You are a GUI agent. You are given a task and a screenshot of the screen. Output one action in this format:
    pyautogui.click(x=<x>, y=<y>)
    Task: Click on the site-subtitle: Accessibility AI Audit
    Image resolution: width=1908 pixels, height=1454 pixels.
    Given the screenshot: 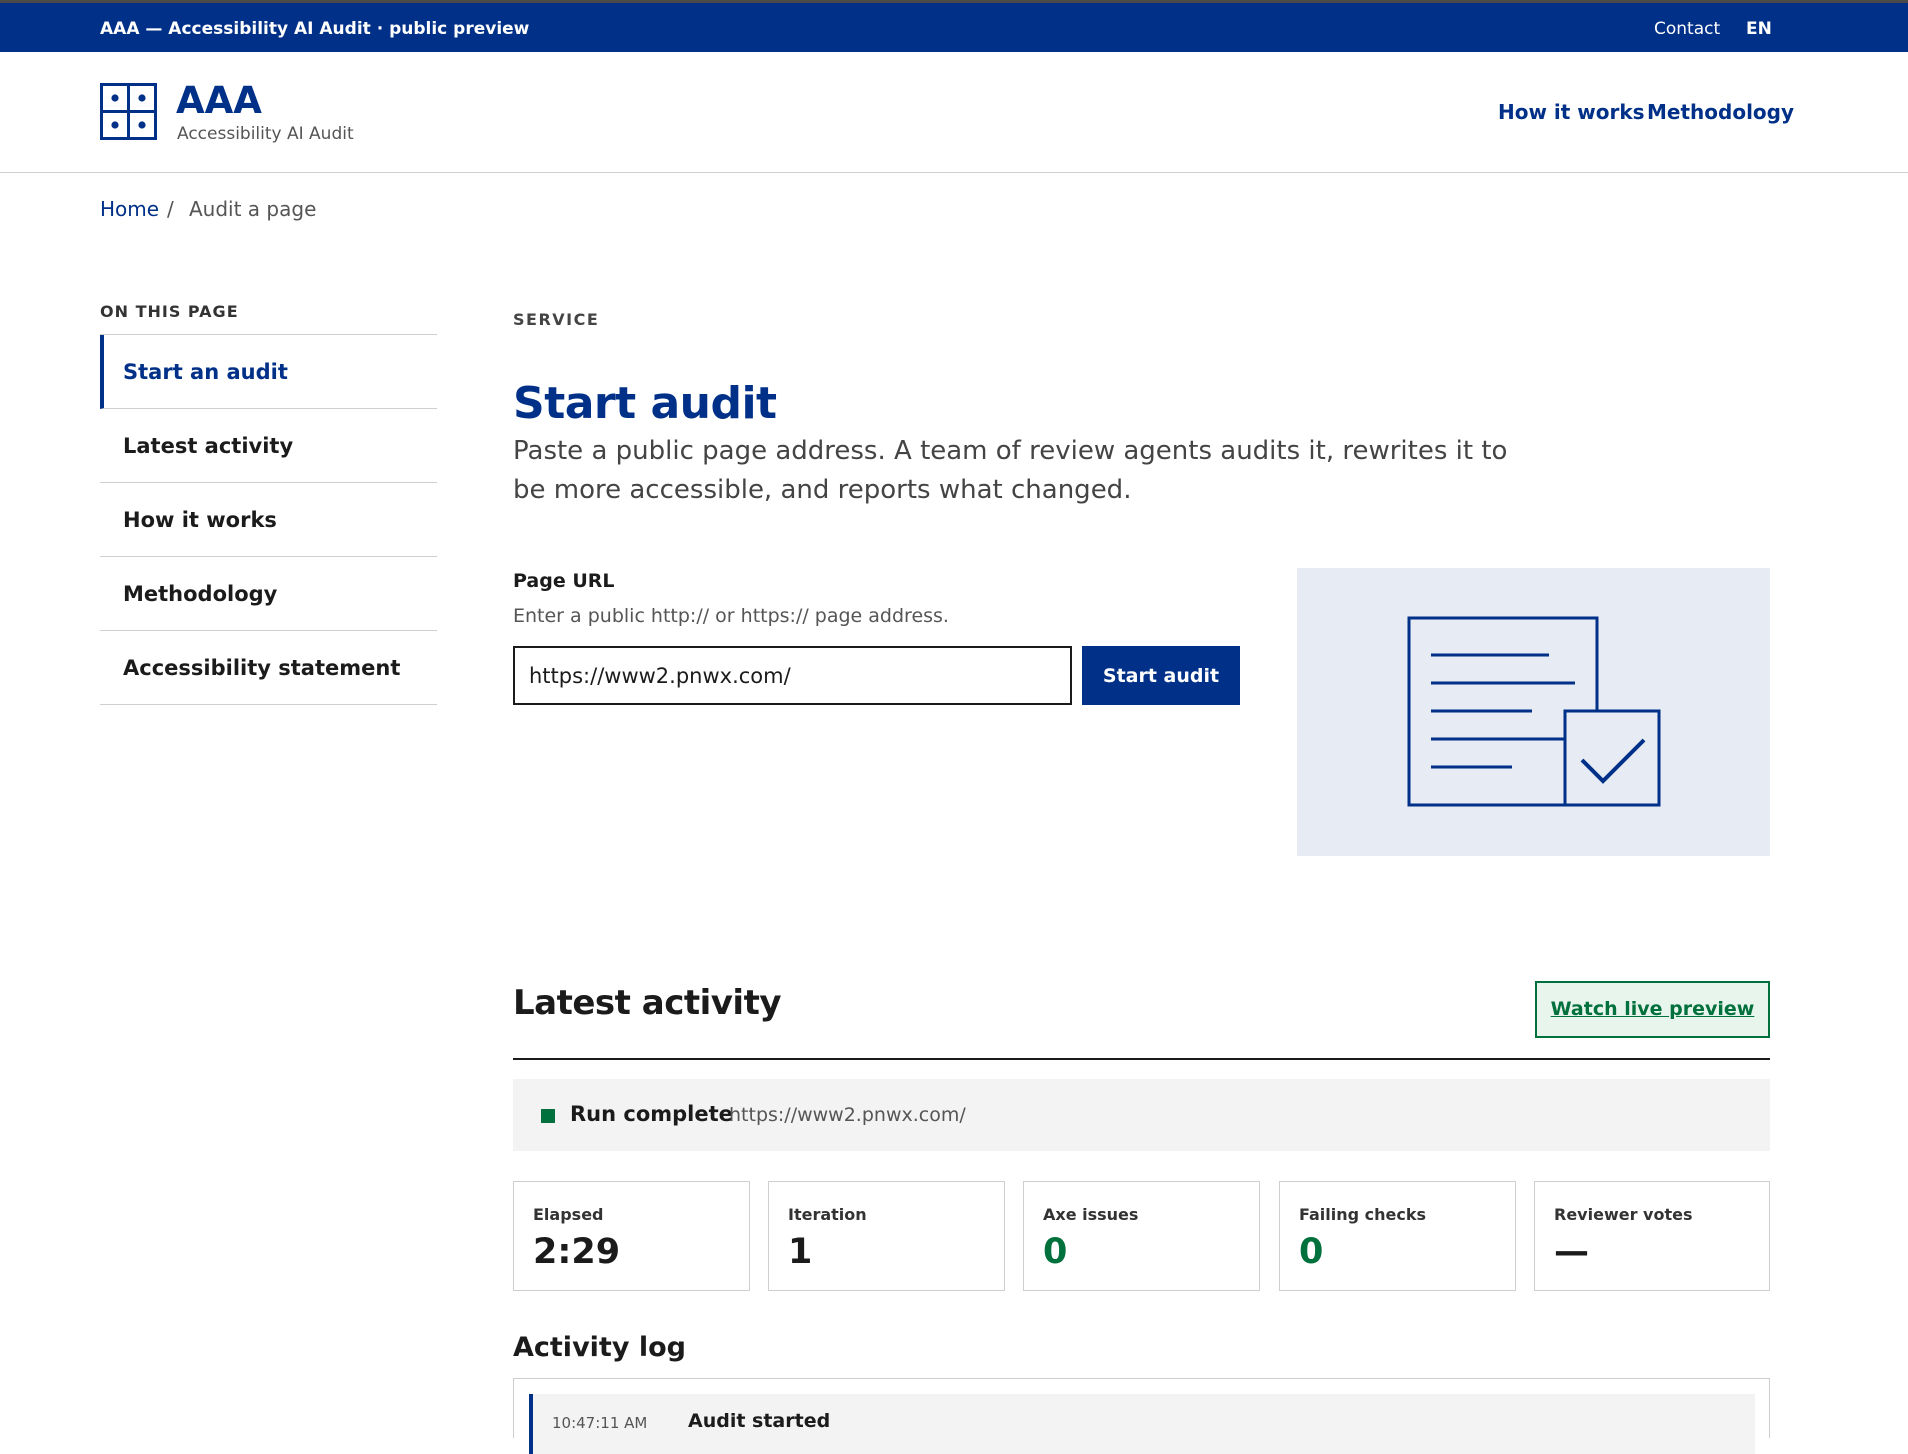 What is the action you would take?
    pyautogui.click(x=265, y=134)
    